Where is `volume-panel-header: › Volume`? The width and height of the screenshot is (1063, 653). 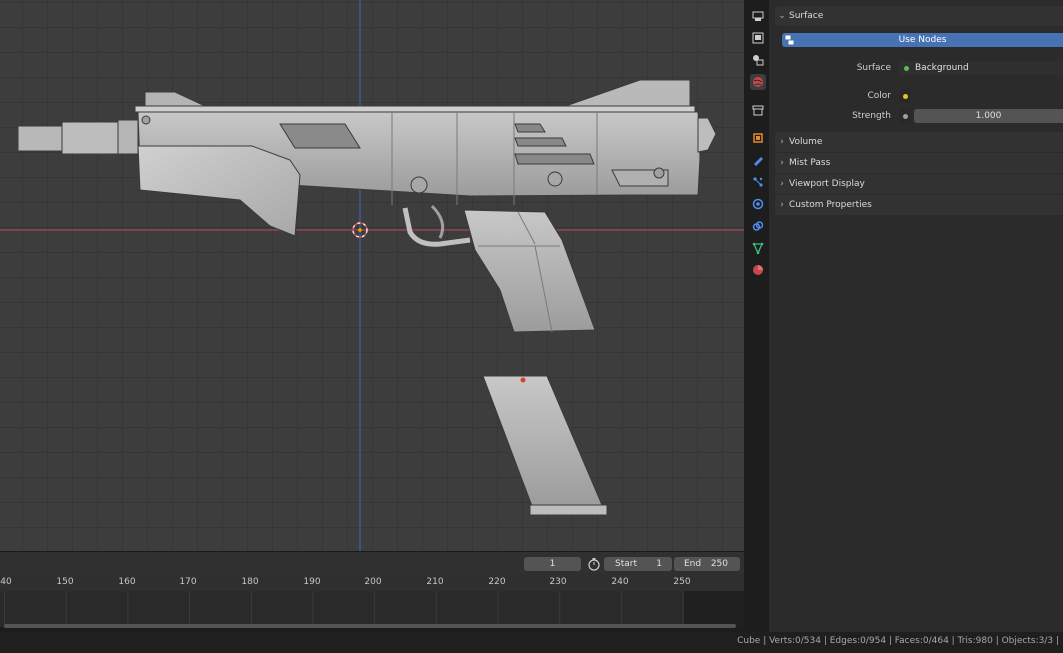 volume-panel-header: › Volume is located at coordinates (919, 142).